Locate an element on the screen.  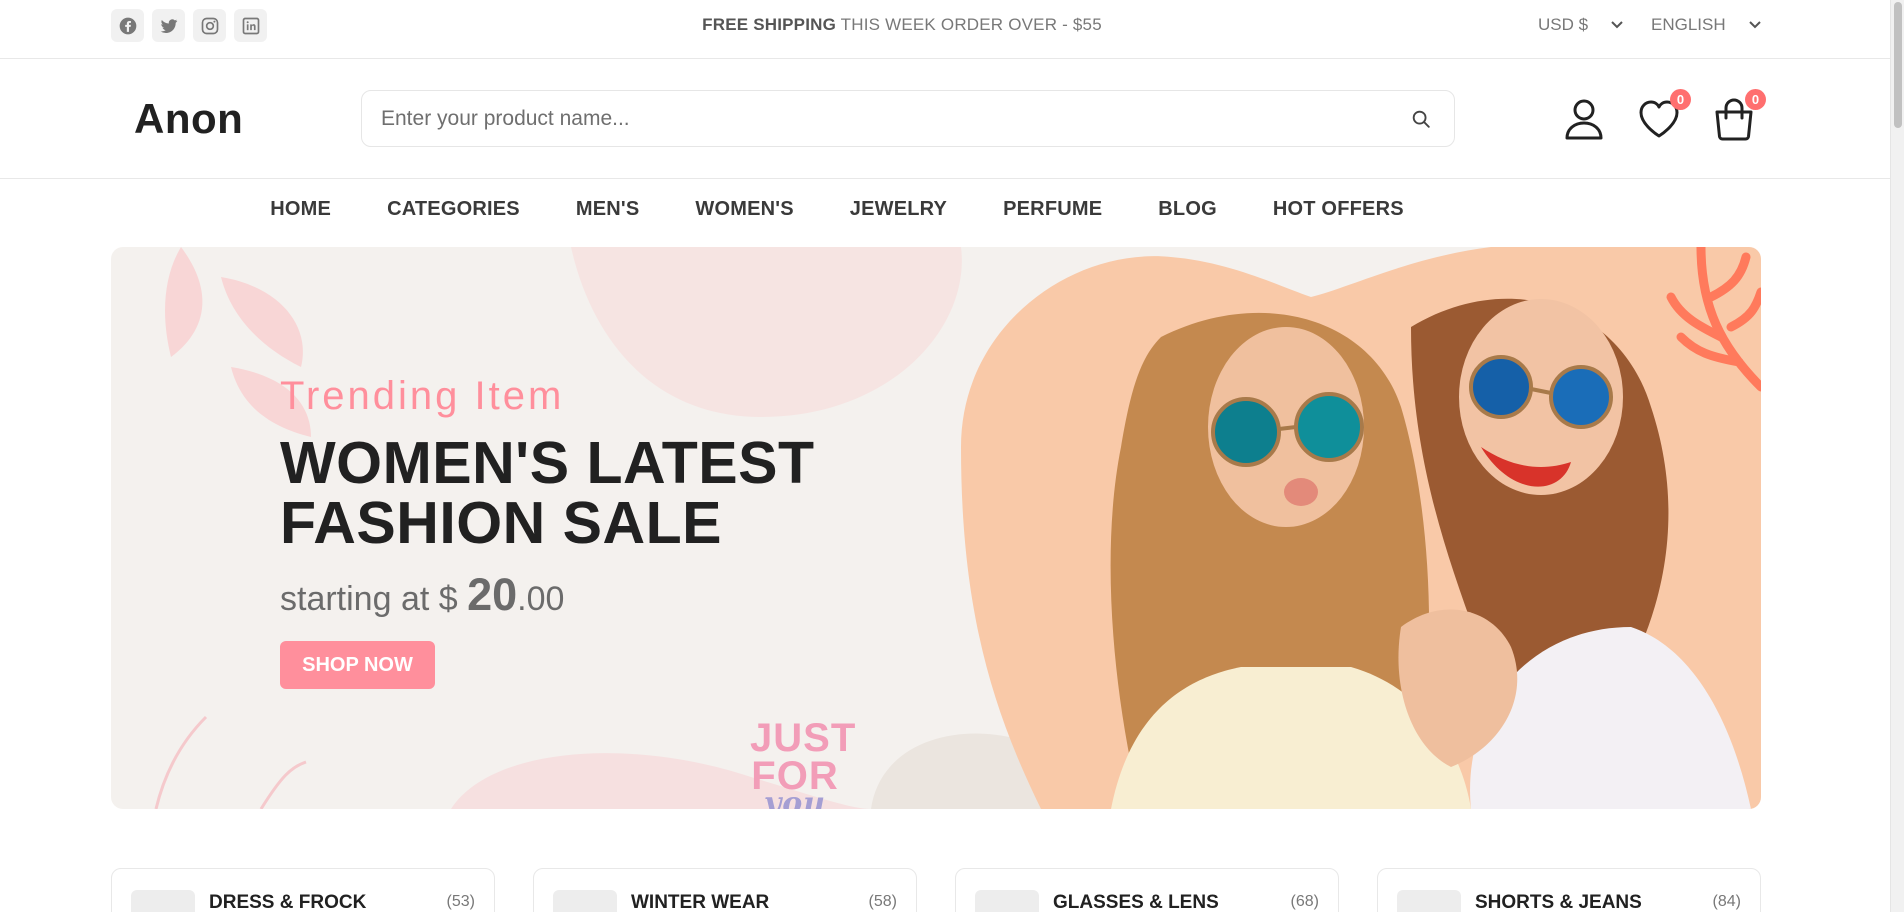
cart-count-badge: 0 is located at coordinates (1755, 99).